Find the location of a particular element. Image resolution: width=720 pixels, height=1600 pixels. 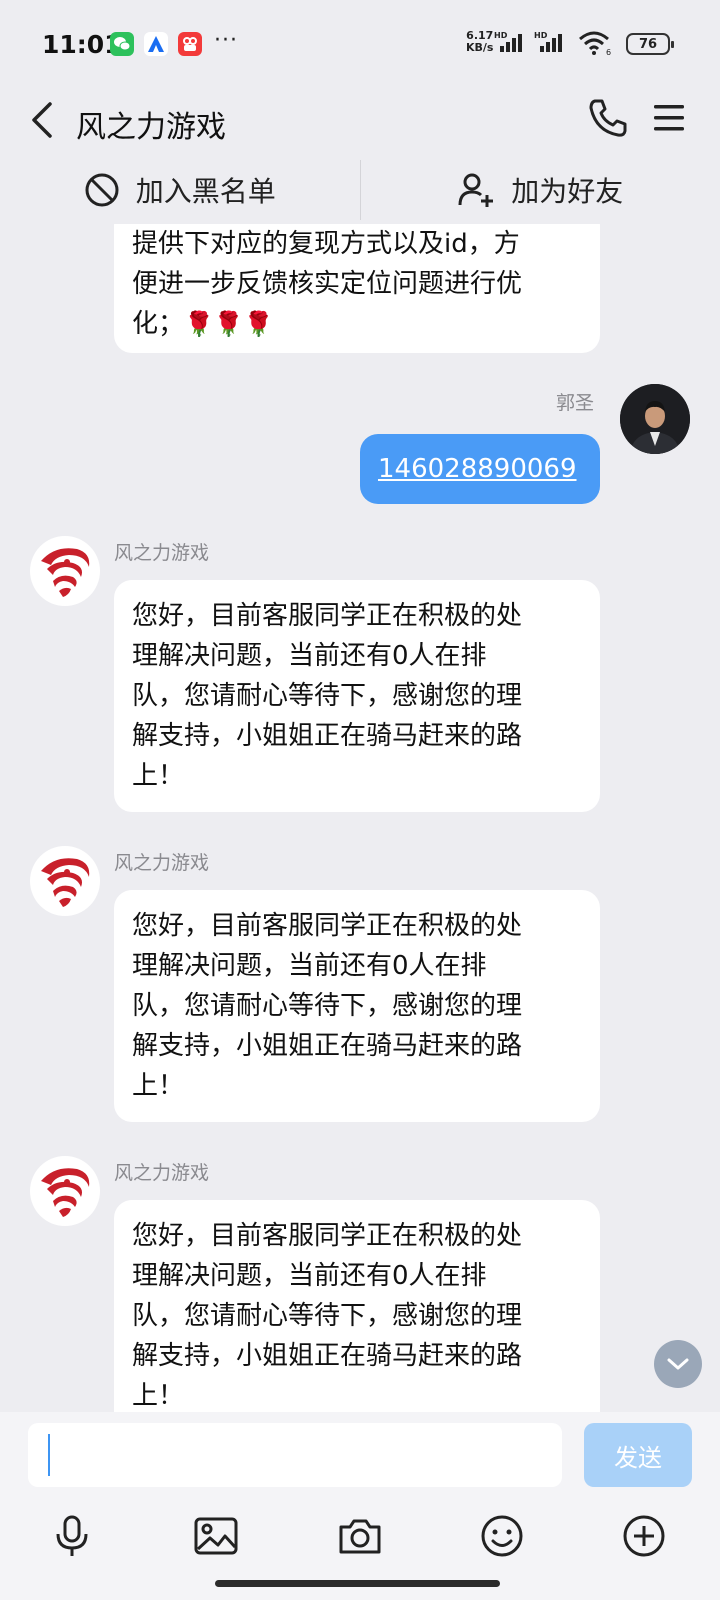

phone-icon is located at coordinates (608, 118).